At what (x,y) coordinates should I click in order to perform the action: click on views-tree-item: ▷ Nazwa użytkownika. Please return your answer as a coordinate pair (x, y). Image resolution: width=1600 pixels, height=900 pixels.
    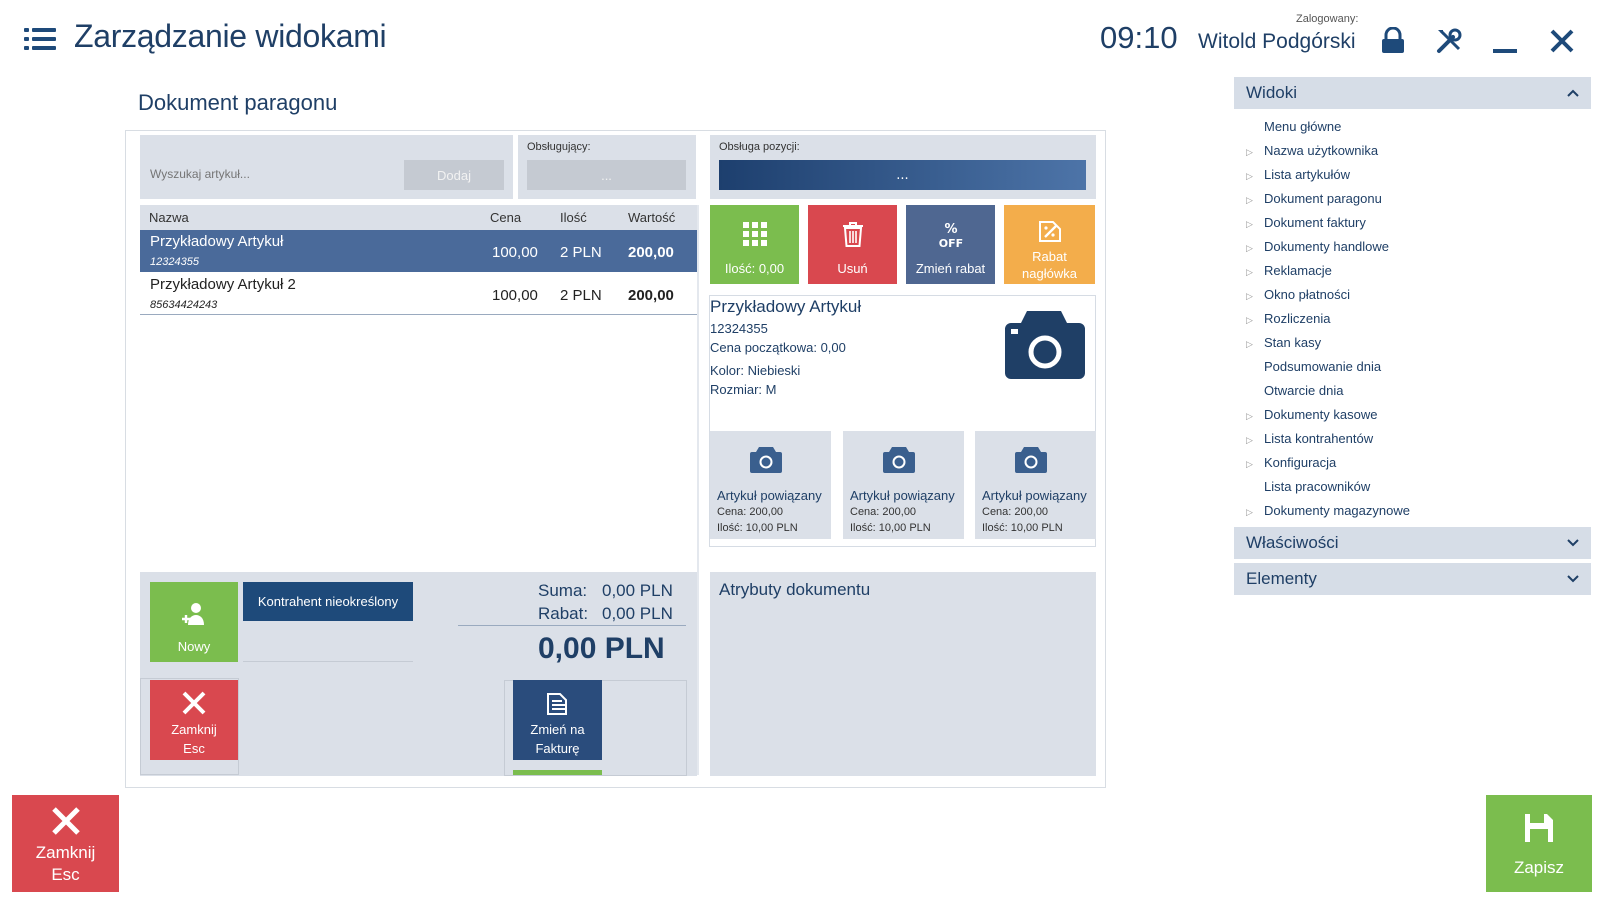
    Looking at the image, I should click on (1312, 151).